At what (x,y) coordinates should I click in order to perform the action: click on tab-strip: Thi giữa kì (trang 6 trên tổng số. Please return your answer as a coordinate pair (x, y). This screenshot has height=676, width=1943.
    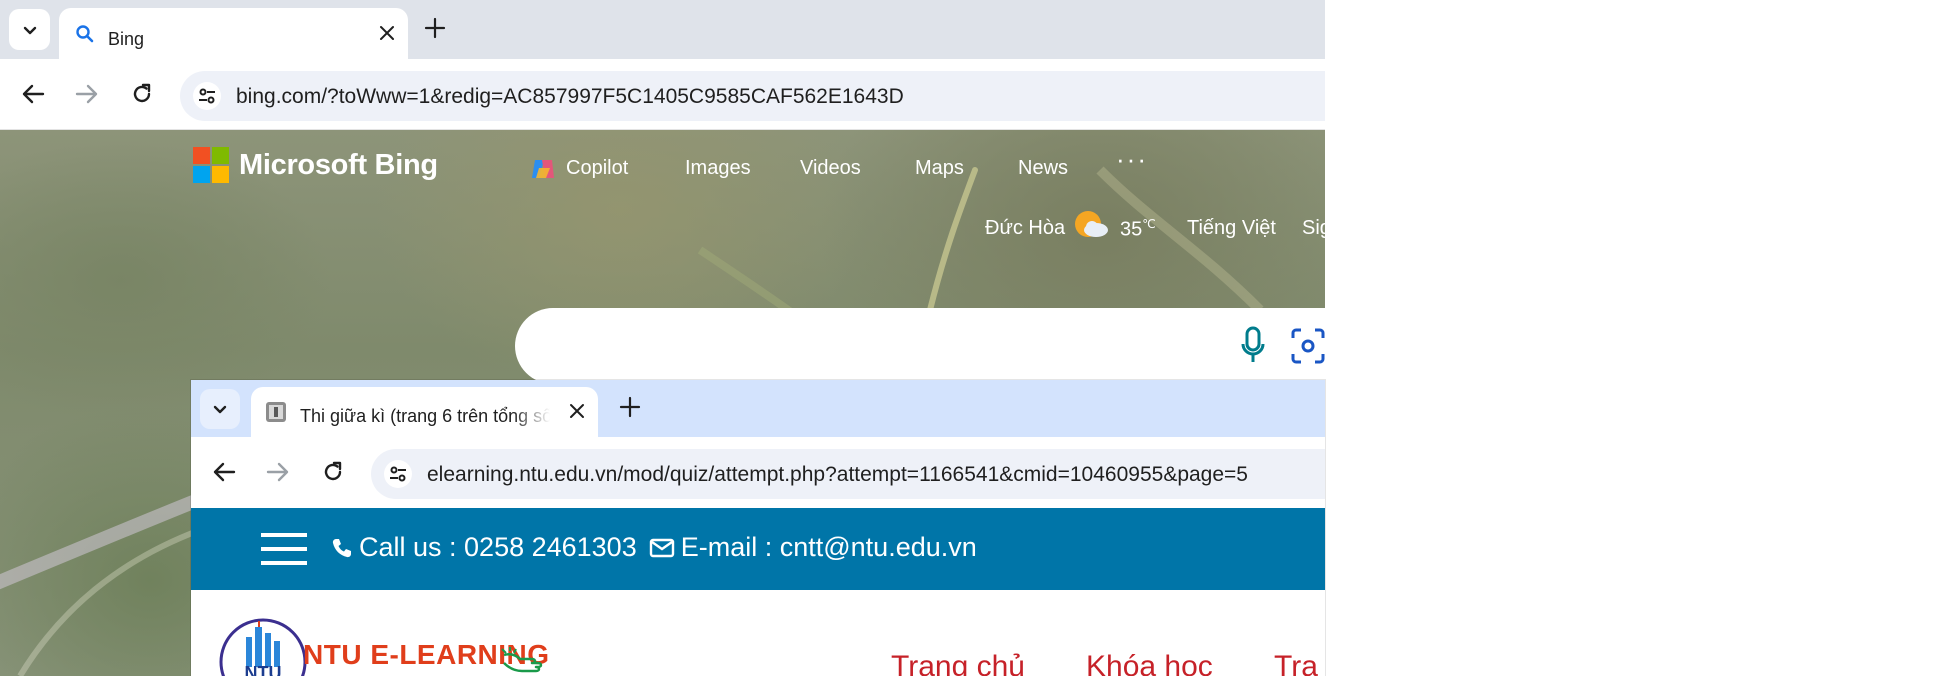
    Looking at the image, I should click on (758, 408).